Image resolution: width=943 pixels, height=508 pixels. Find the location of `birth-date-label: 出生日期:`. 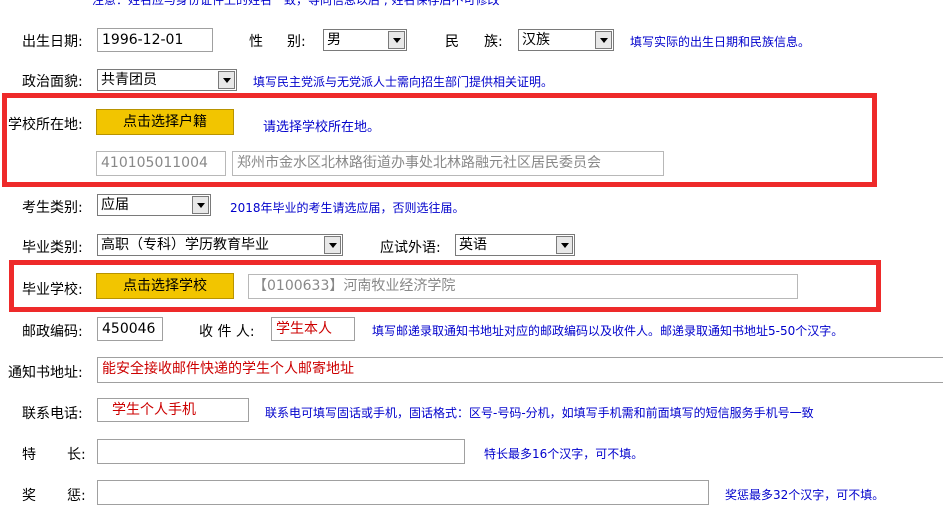

birth-date-label: 出生日期: is located at coordinates (52, 42).